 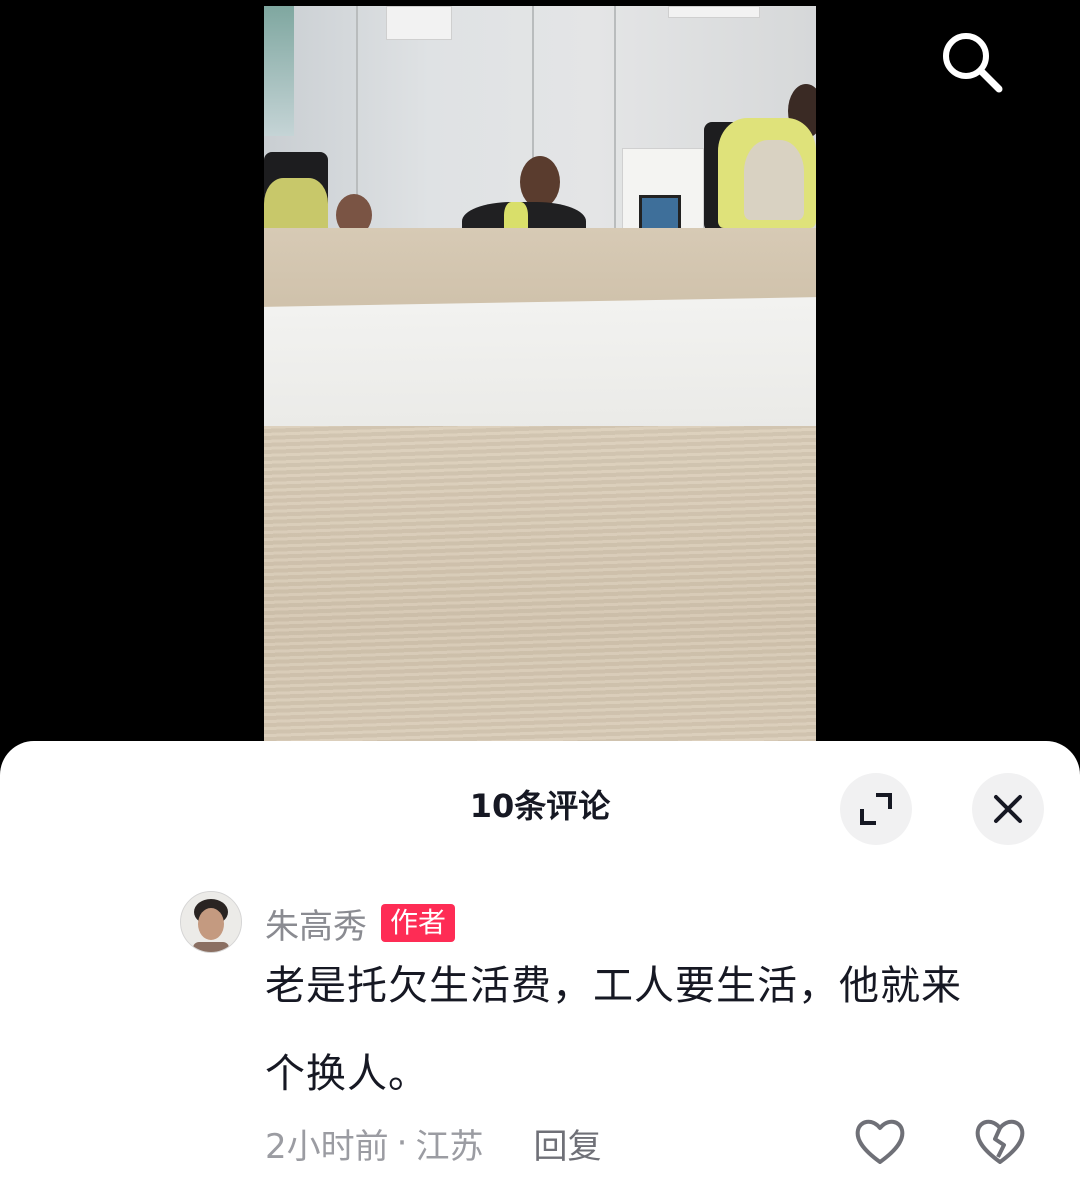 I want to click on comments-header: 10条评论, so click(x=540, y=801).